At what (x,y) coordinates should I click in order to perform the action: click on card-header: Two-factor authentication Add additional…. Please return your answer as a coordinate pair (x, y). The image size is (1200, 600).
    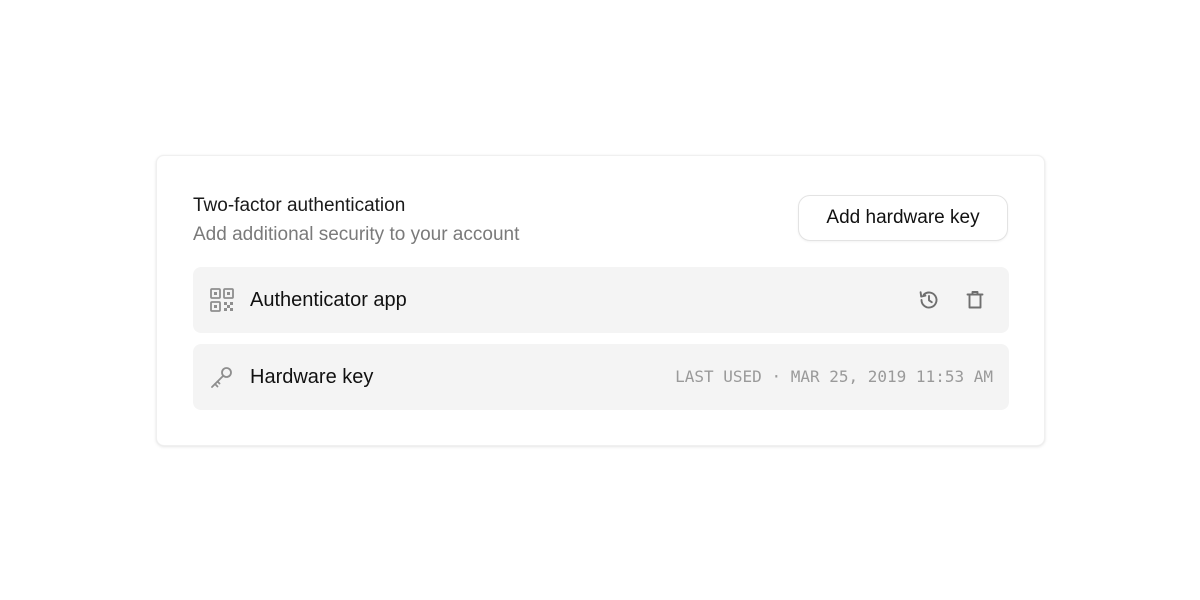
    Looking at the image, I should click on (600, 220).